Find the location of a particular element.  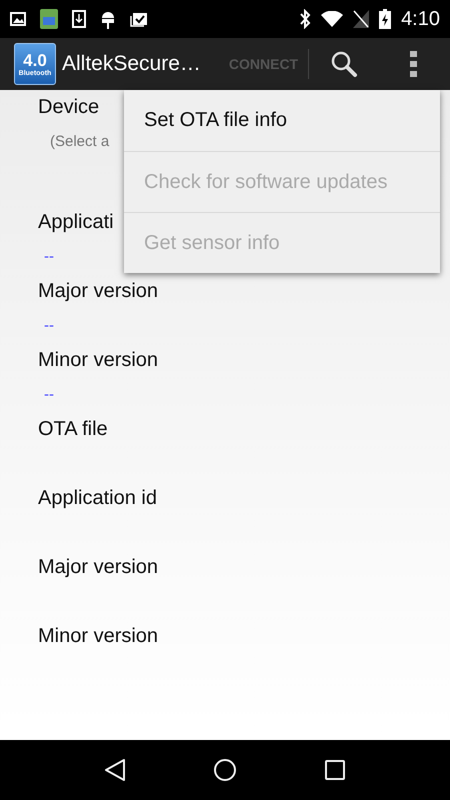

wifi-icon is located at coordinates (332, 19).